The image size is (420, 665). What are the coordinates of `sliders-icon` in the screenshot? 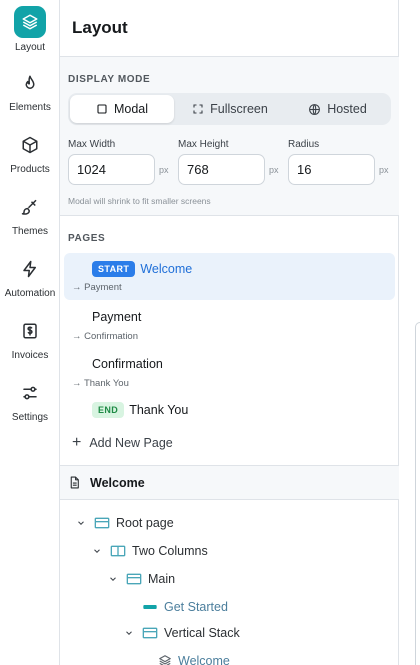 It's located at (30, 395).